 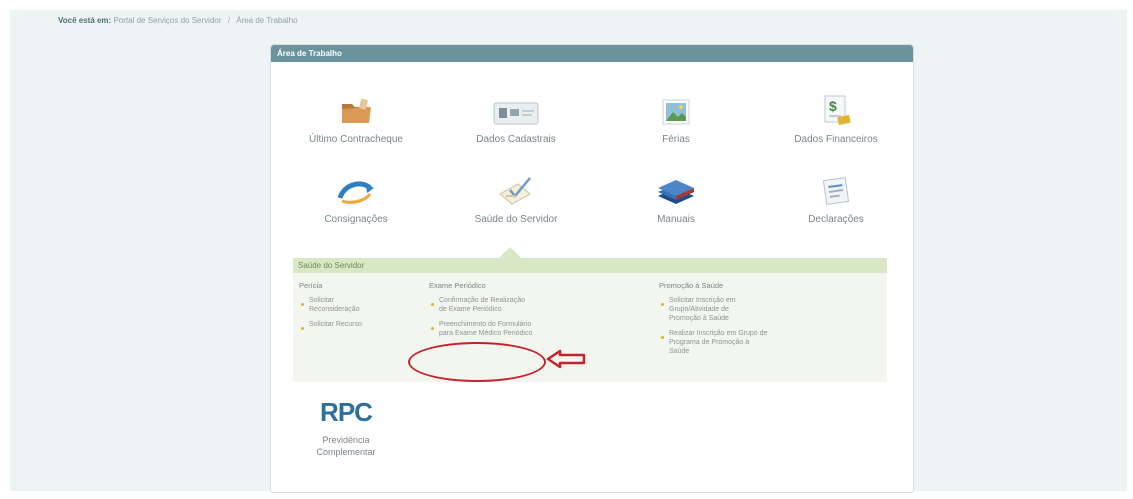 I want to click on link-solicitar-reconsideracao: Solicitar Reconsideração, so click(x=335, y=305).